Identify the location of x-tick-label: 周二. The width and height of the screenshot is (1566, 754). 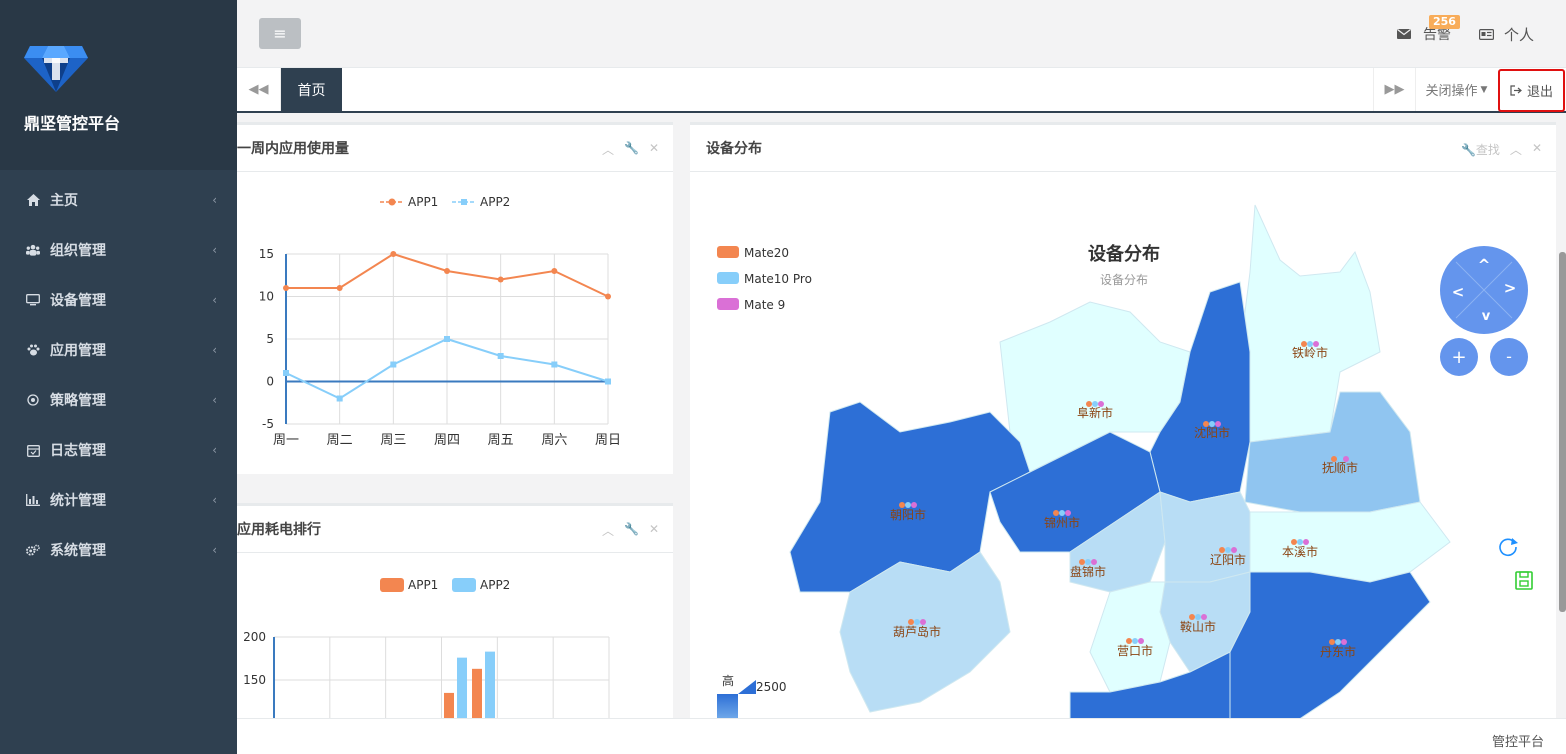
(340, 440).